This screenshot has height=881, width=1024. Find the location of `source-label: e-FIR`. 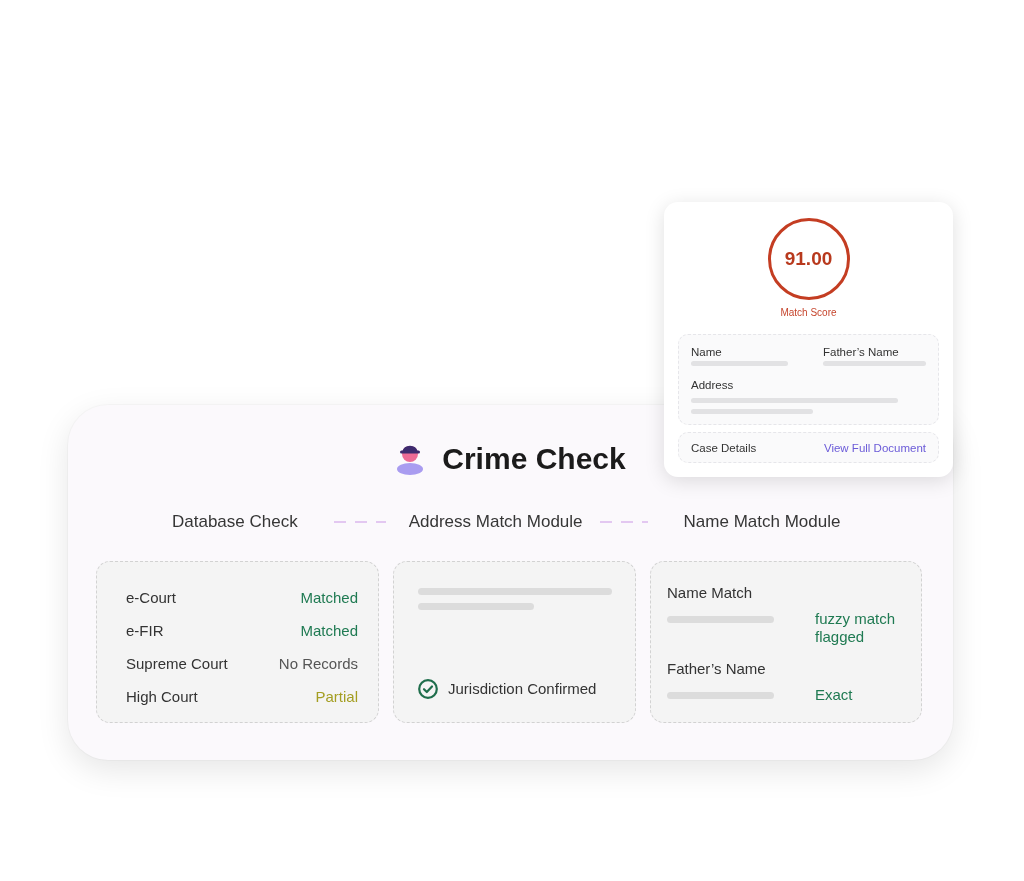

source-label: e-FIR is located at coordinates (145, 630).